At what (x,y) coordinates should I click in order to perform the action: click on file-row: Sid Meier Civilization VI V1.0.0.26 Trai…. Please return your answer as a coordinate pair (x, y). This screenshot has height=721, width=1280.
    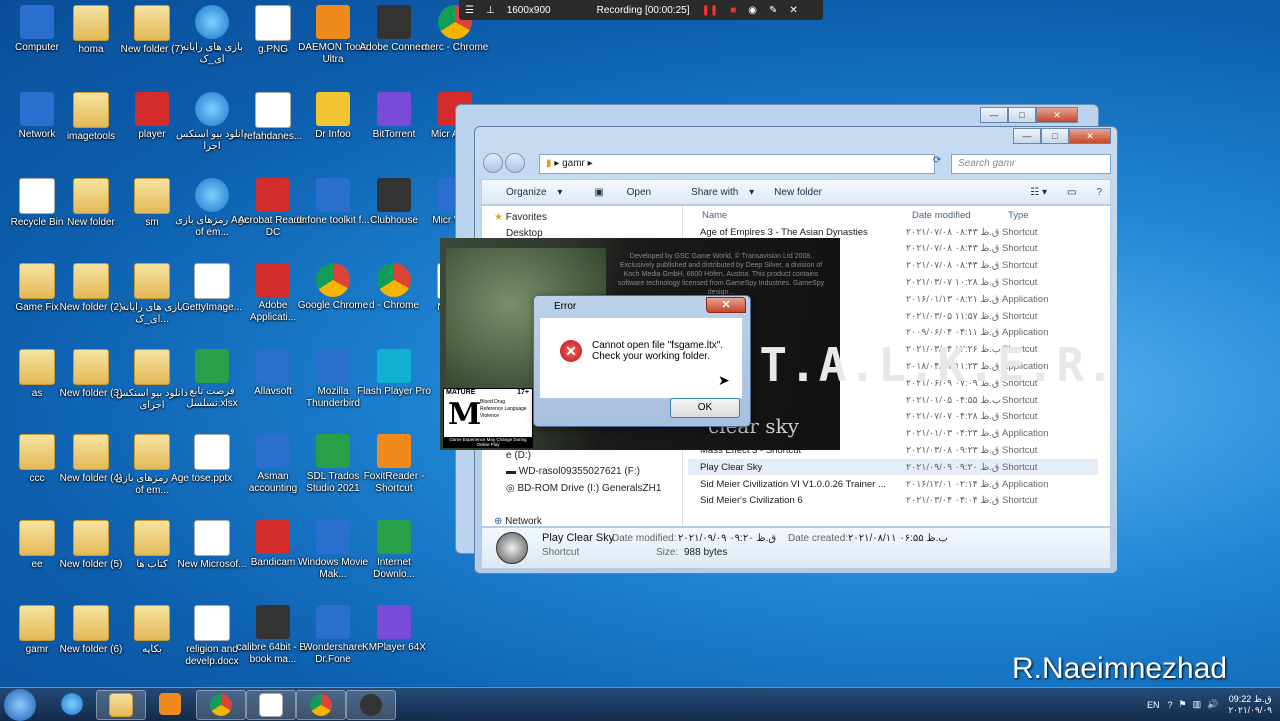
    Looking at the image, I should click on (893, 484).